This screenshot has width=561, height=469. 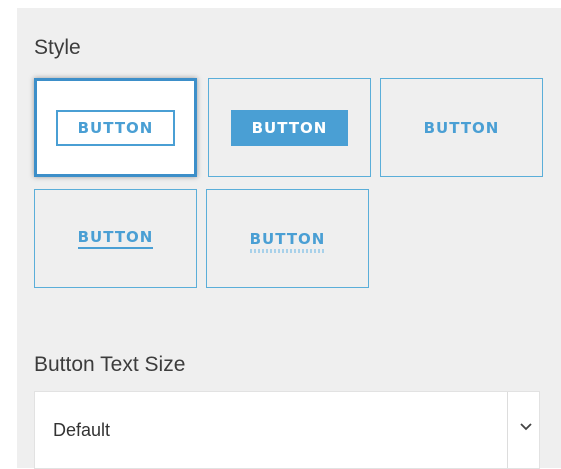 What do you see at coordinates (526, 427) in the screenshot?
I see `chevron-down-icon` at bounding box center [526, 427].